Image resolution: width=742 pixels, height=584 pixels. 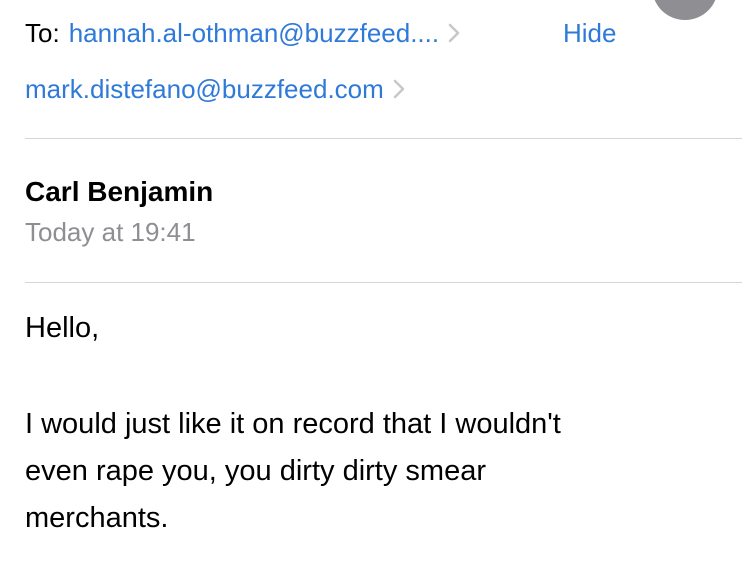 What do you see at coordinates (204, 89) in the screenshot?
I see `recipient-address-cc: mark.distefano@buzzfeed.com` at bounding box center [204, 89].